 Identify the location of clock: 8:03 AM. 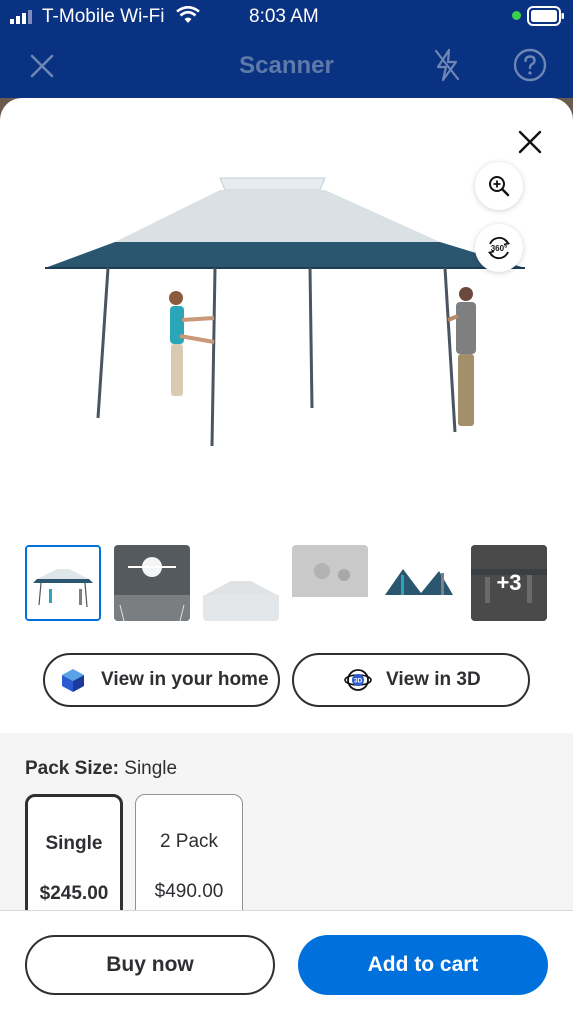
(284, 16).